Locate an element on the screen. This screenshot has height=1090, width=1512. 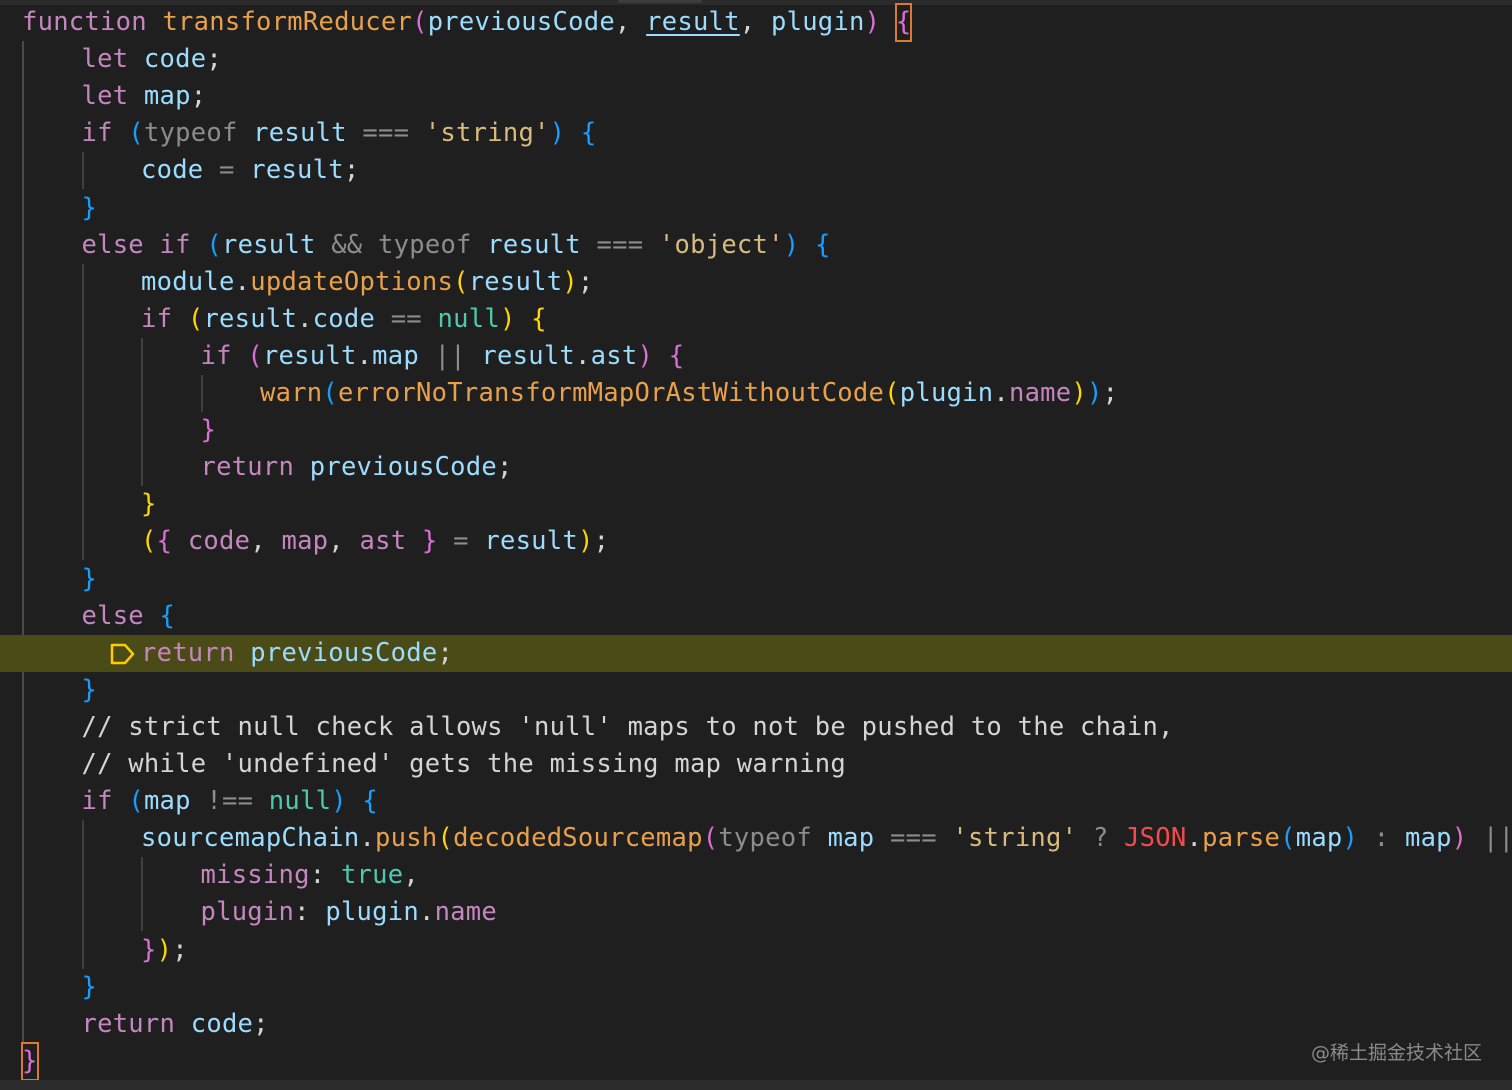
code-token: function is located at coordinates (84, 22).